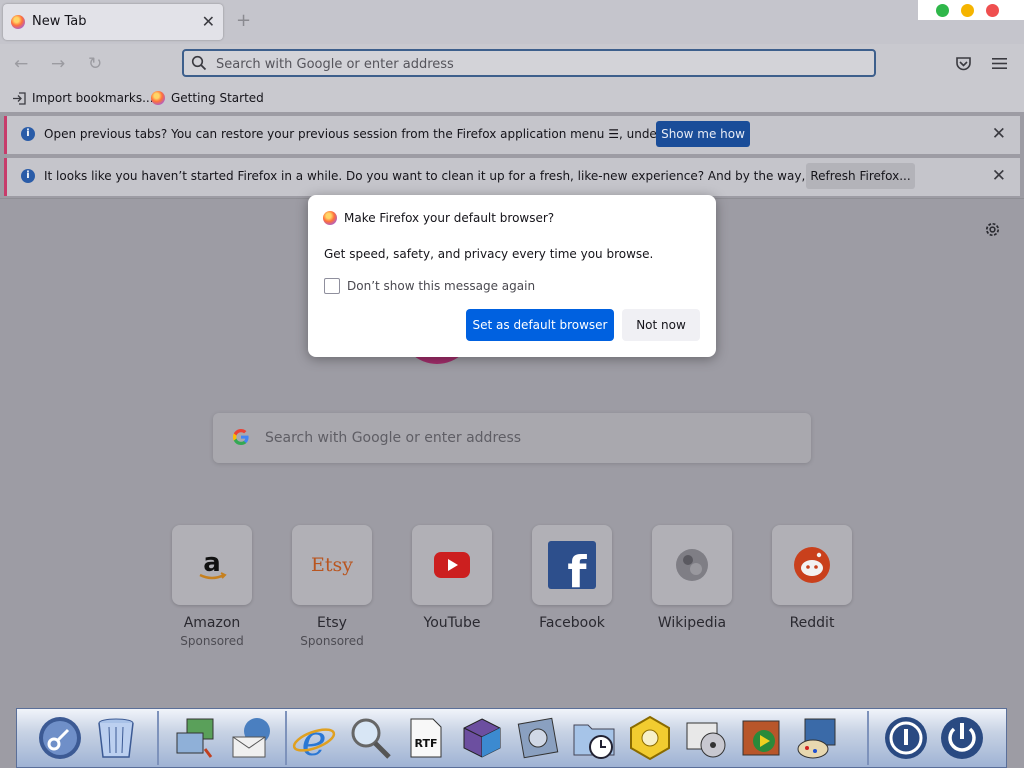 Image resolution: width=1024 pixels, height=768 pixels. I want to click on url-bar: Search with Google or enter address, so click(529, 63).